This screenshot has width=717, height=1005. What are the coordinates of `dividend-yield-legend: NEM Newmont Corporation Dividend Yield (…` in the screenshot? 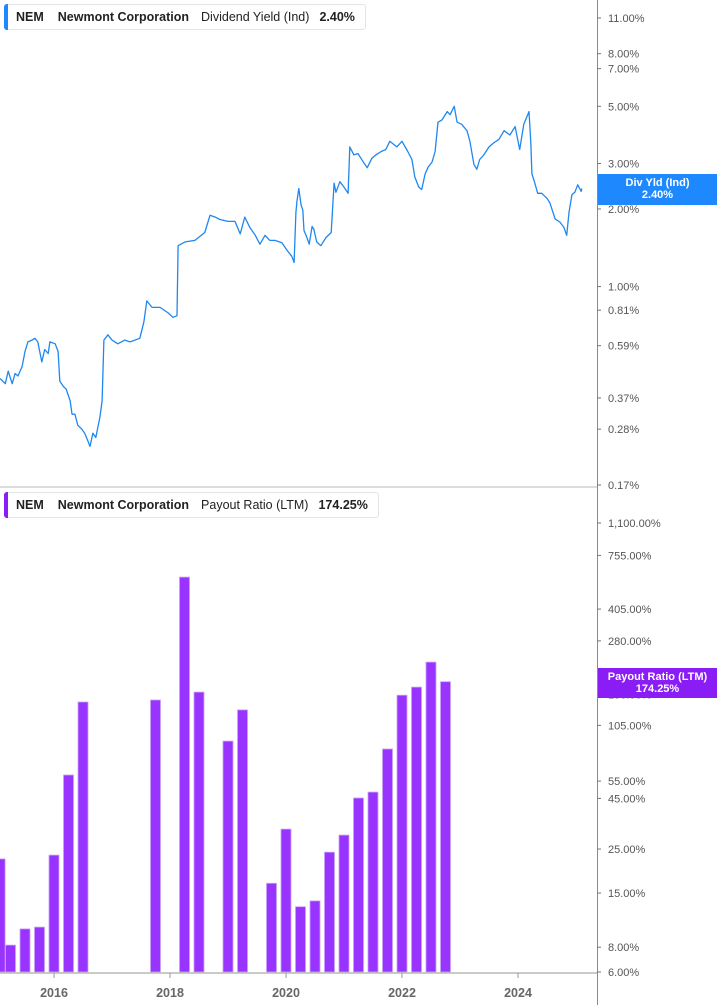 It's located at (185, 17).